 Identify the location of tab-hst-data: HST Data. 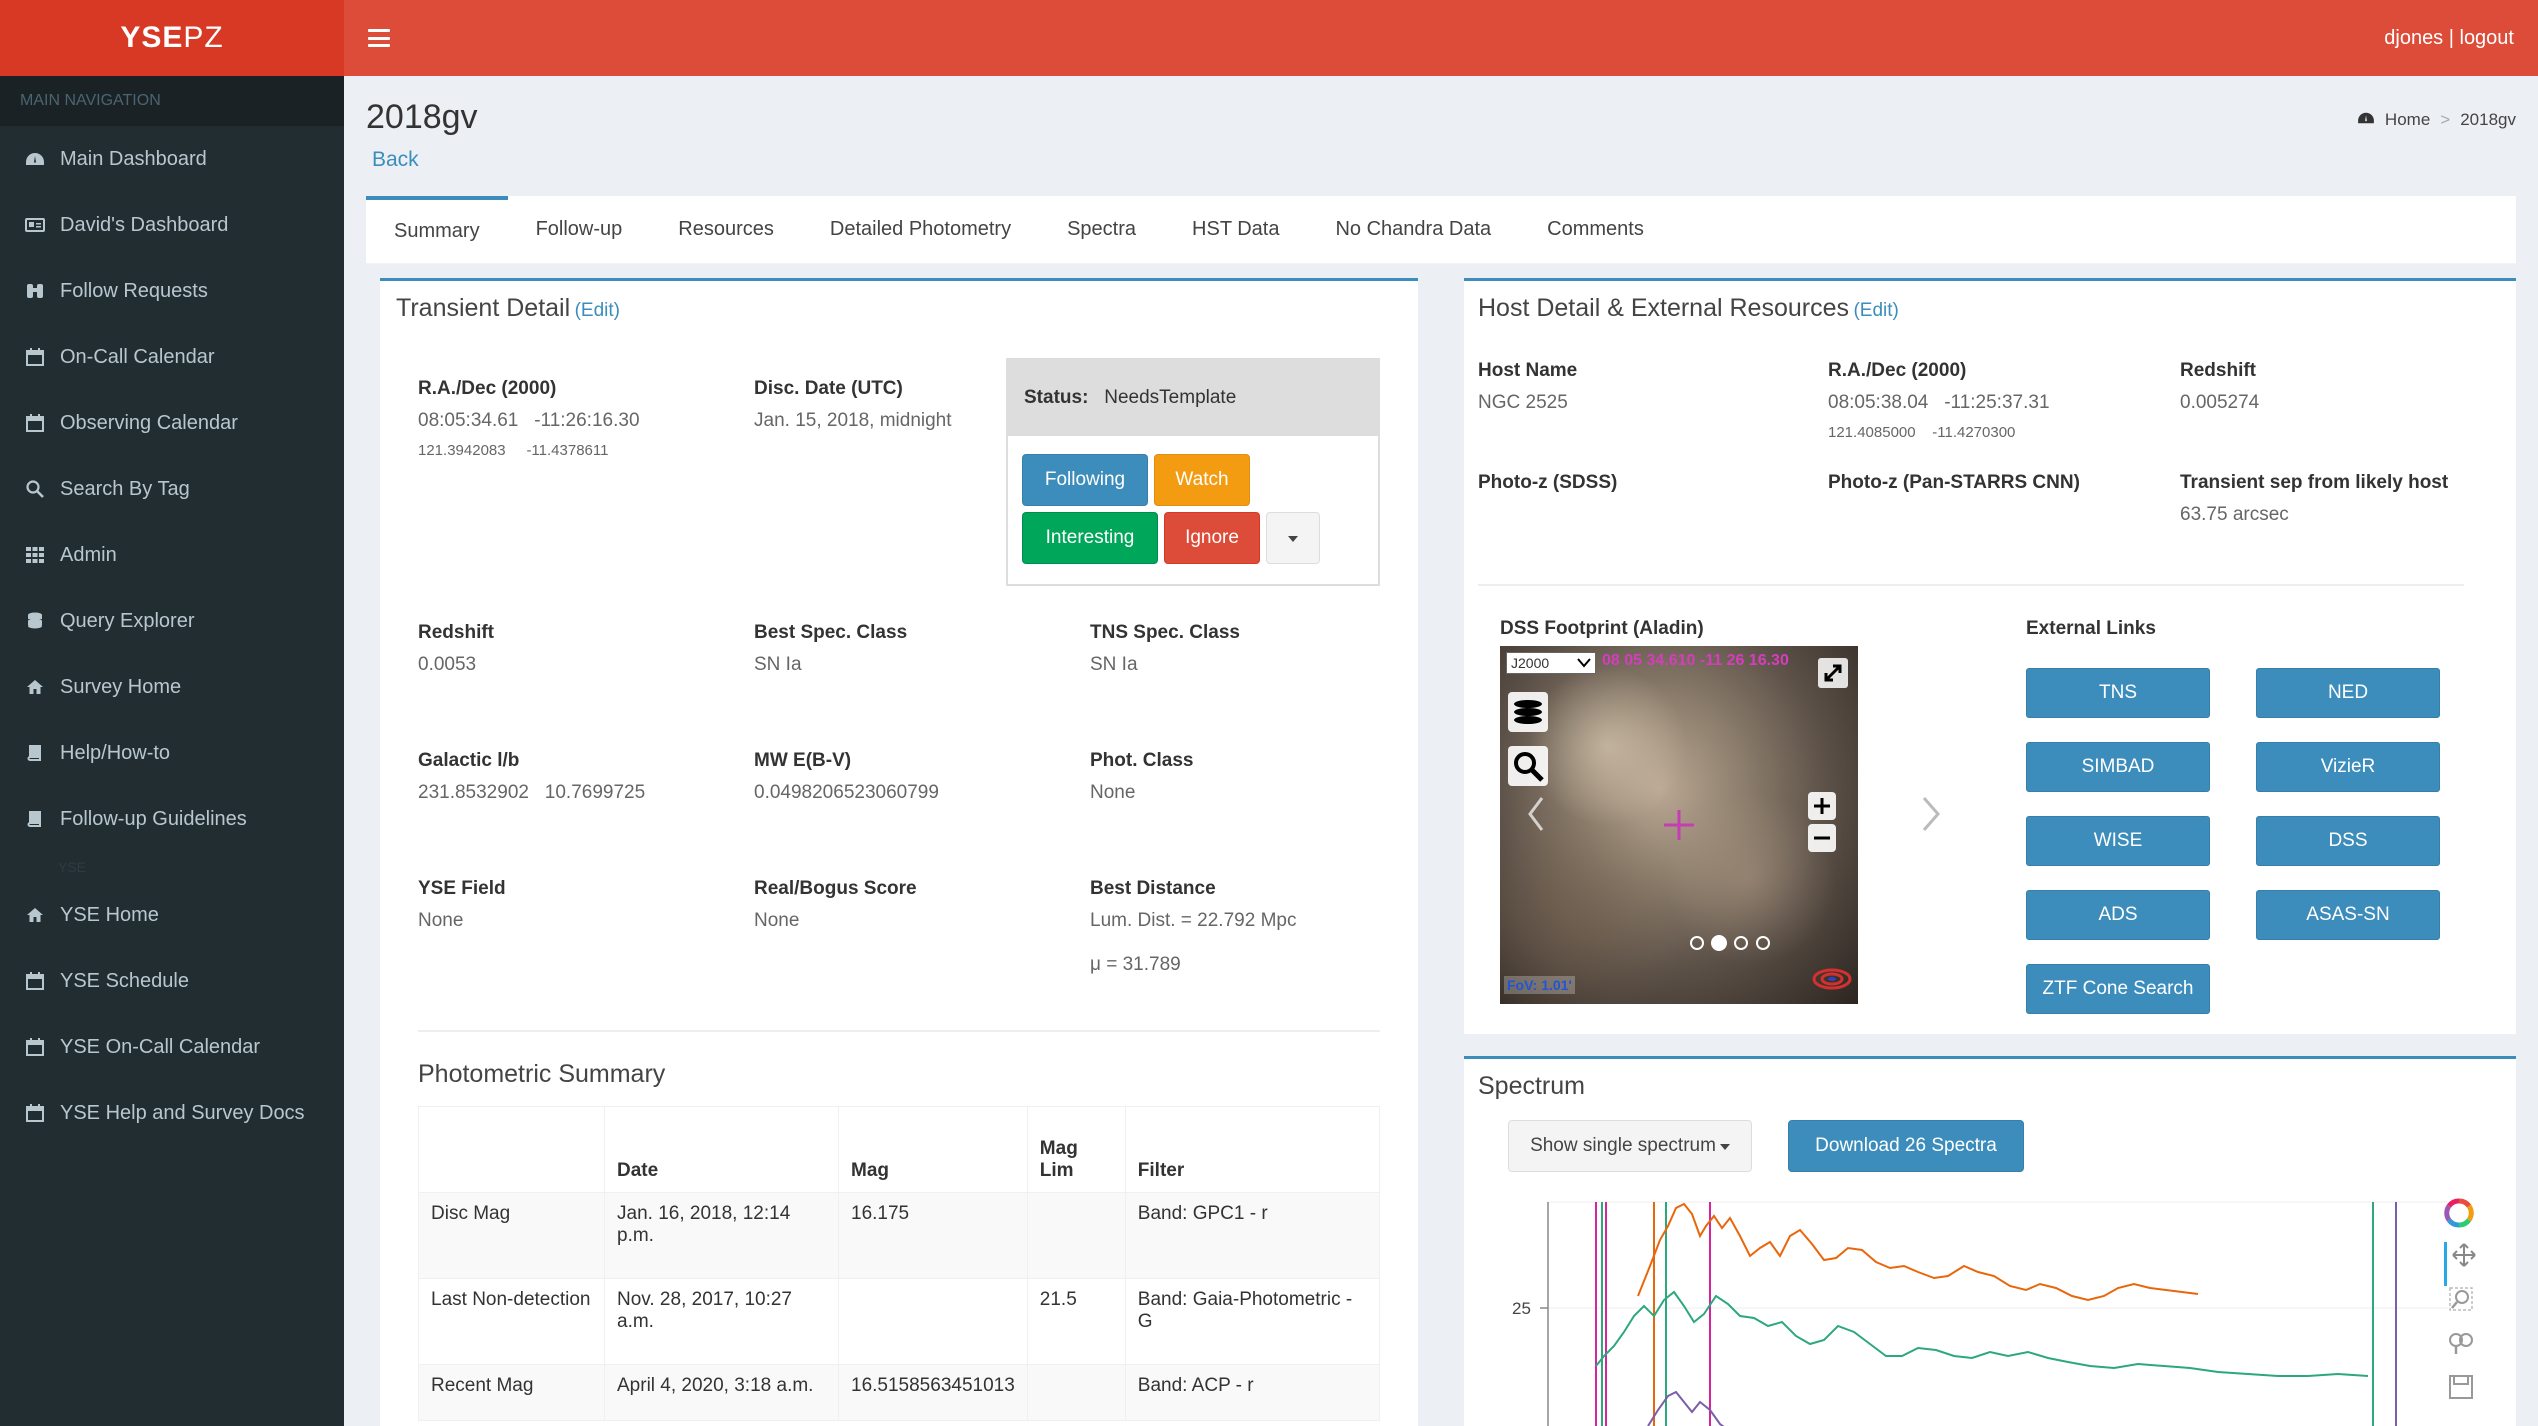
(1235, 229).